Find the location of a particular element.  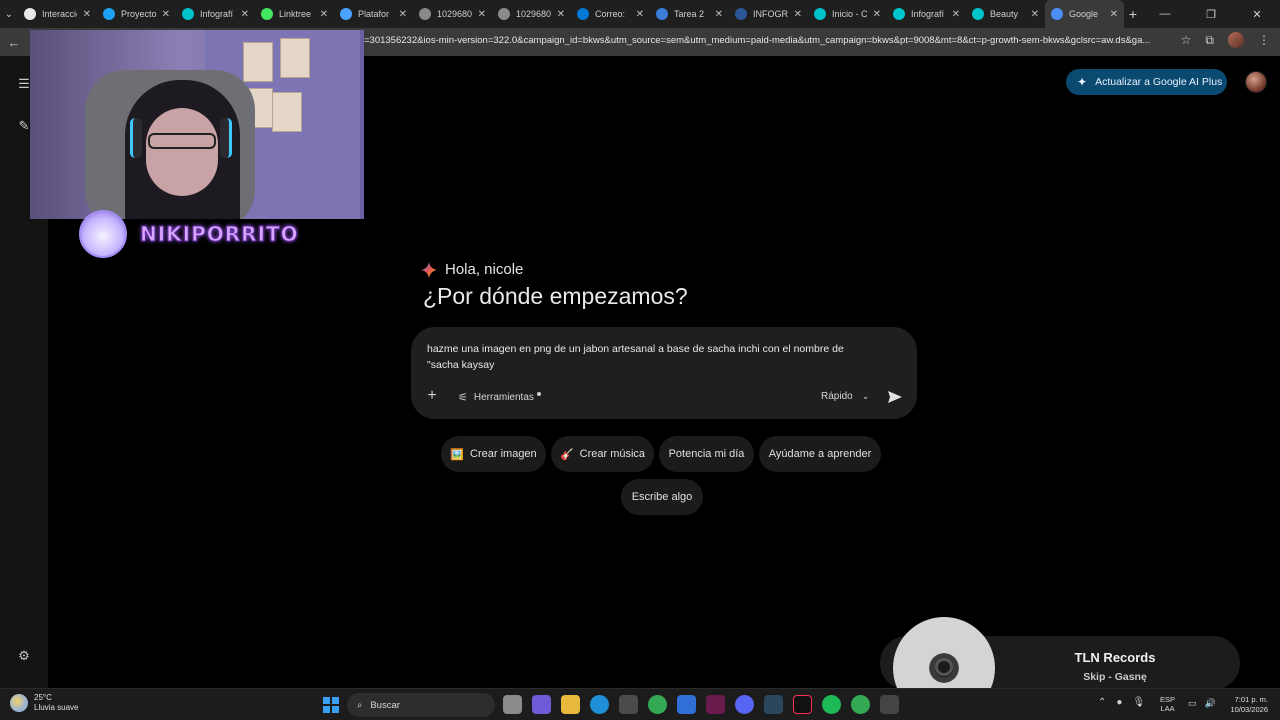

chip-write-something: Escribe algo is located at coordinates (662, 497).